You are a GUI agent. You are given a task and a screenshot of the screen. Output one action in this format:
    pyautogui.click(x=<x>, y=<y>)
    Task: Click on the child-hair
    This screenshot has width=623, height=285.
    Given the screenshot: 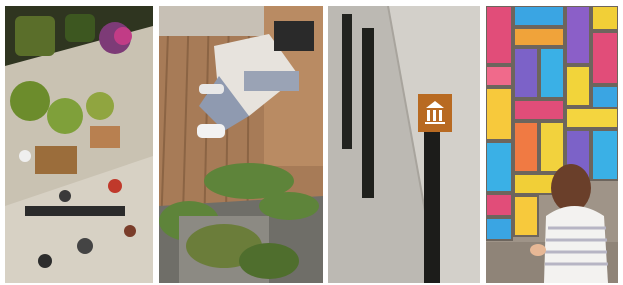 What is the action you would take?
    pyautogui.click(x=571, y=188)
    